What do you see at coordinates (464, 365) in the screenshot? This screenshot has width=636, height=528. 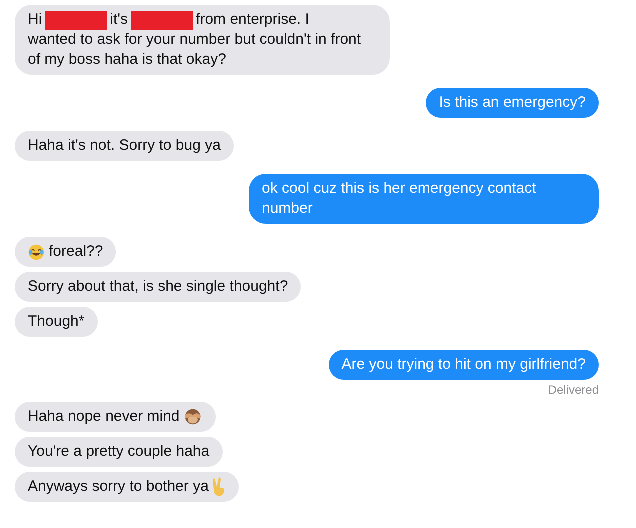 I see `message-text: Are you trying to hit on my girlfriend?` at bounding box center [464, 365].